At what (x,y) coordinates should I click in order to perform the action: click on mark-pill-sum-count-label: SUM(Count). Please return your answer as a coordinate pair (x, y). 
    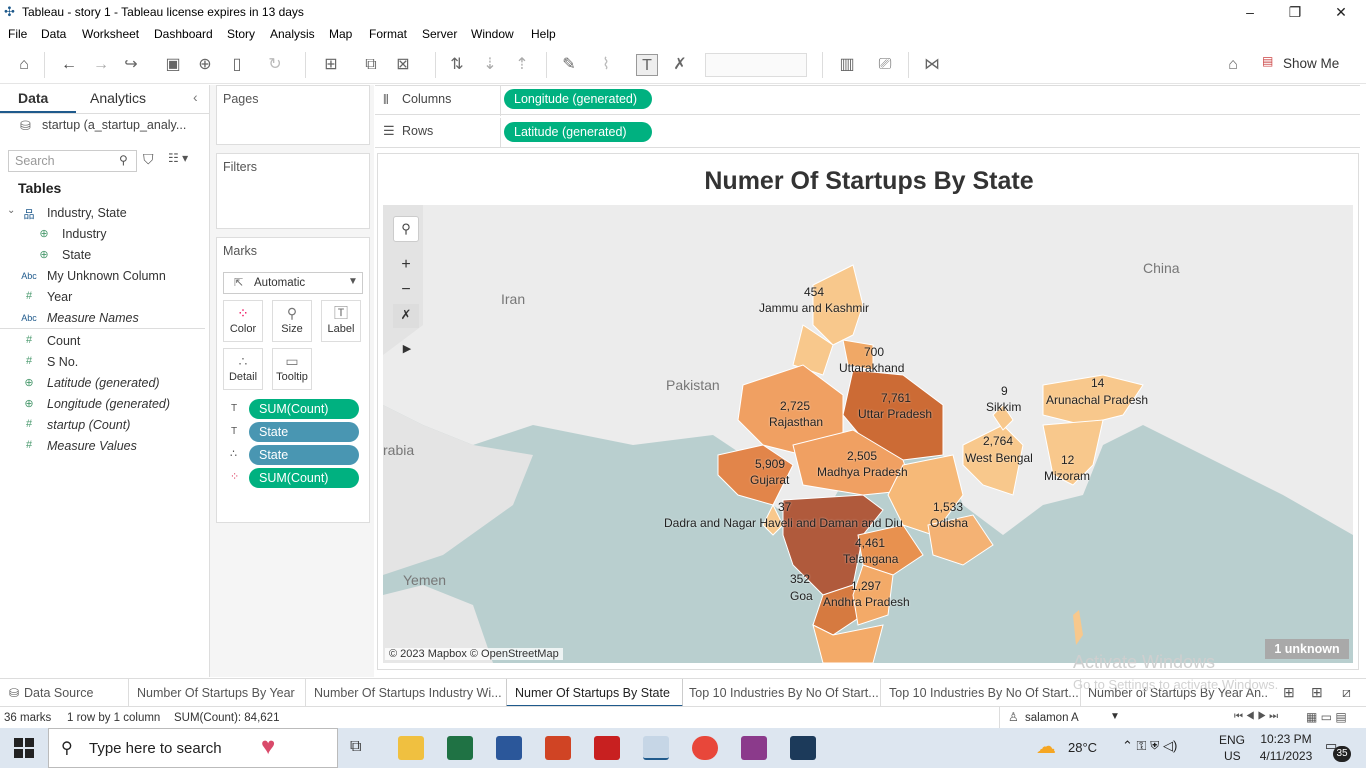
    Looking at the image, I should click on (304, 409).